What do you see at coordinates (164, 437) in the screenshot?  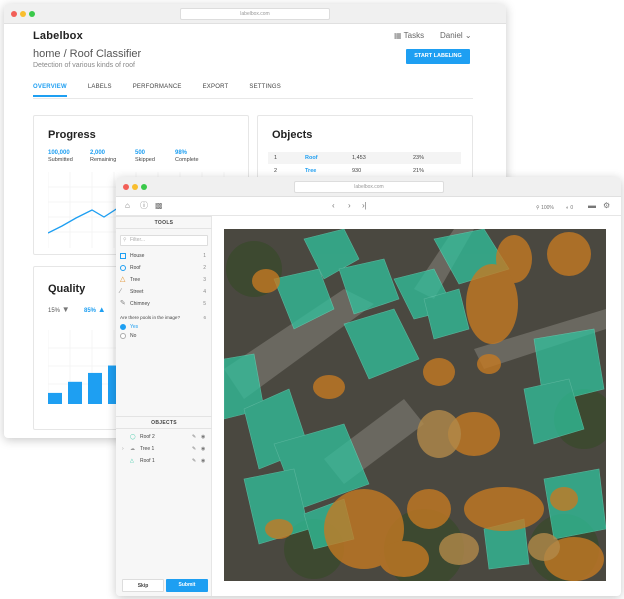 I see `object-item: ◯ Roof 2 ✎ ◉` at bounding box center [164, 437].